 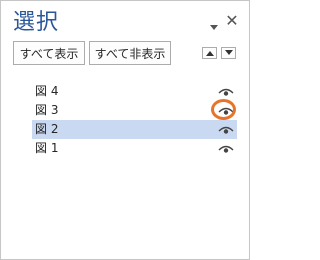 I want to click on bring-forward-button, so click(x=209, y=53).